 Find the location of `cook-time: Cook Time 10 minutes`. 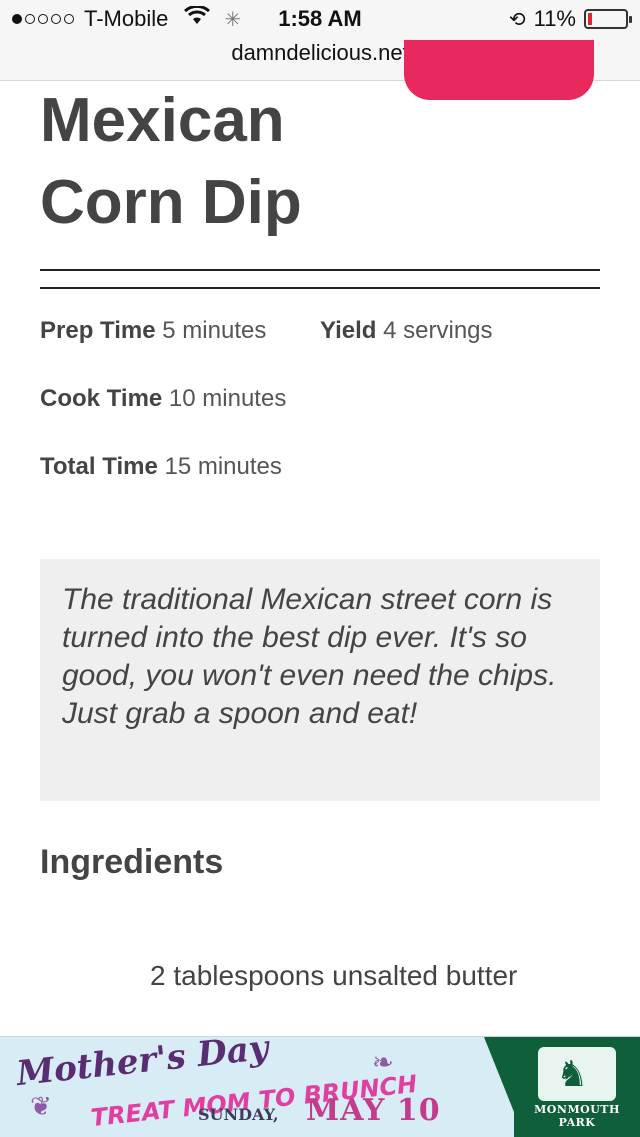

cook-time: Cook Time 10 minutes is located at coordinates (163, 399).